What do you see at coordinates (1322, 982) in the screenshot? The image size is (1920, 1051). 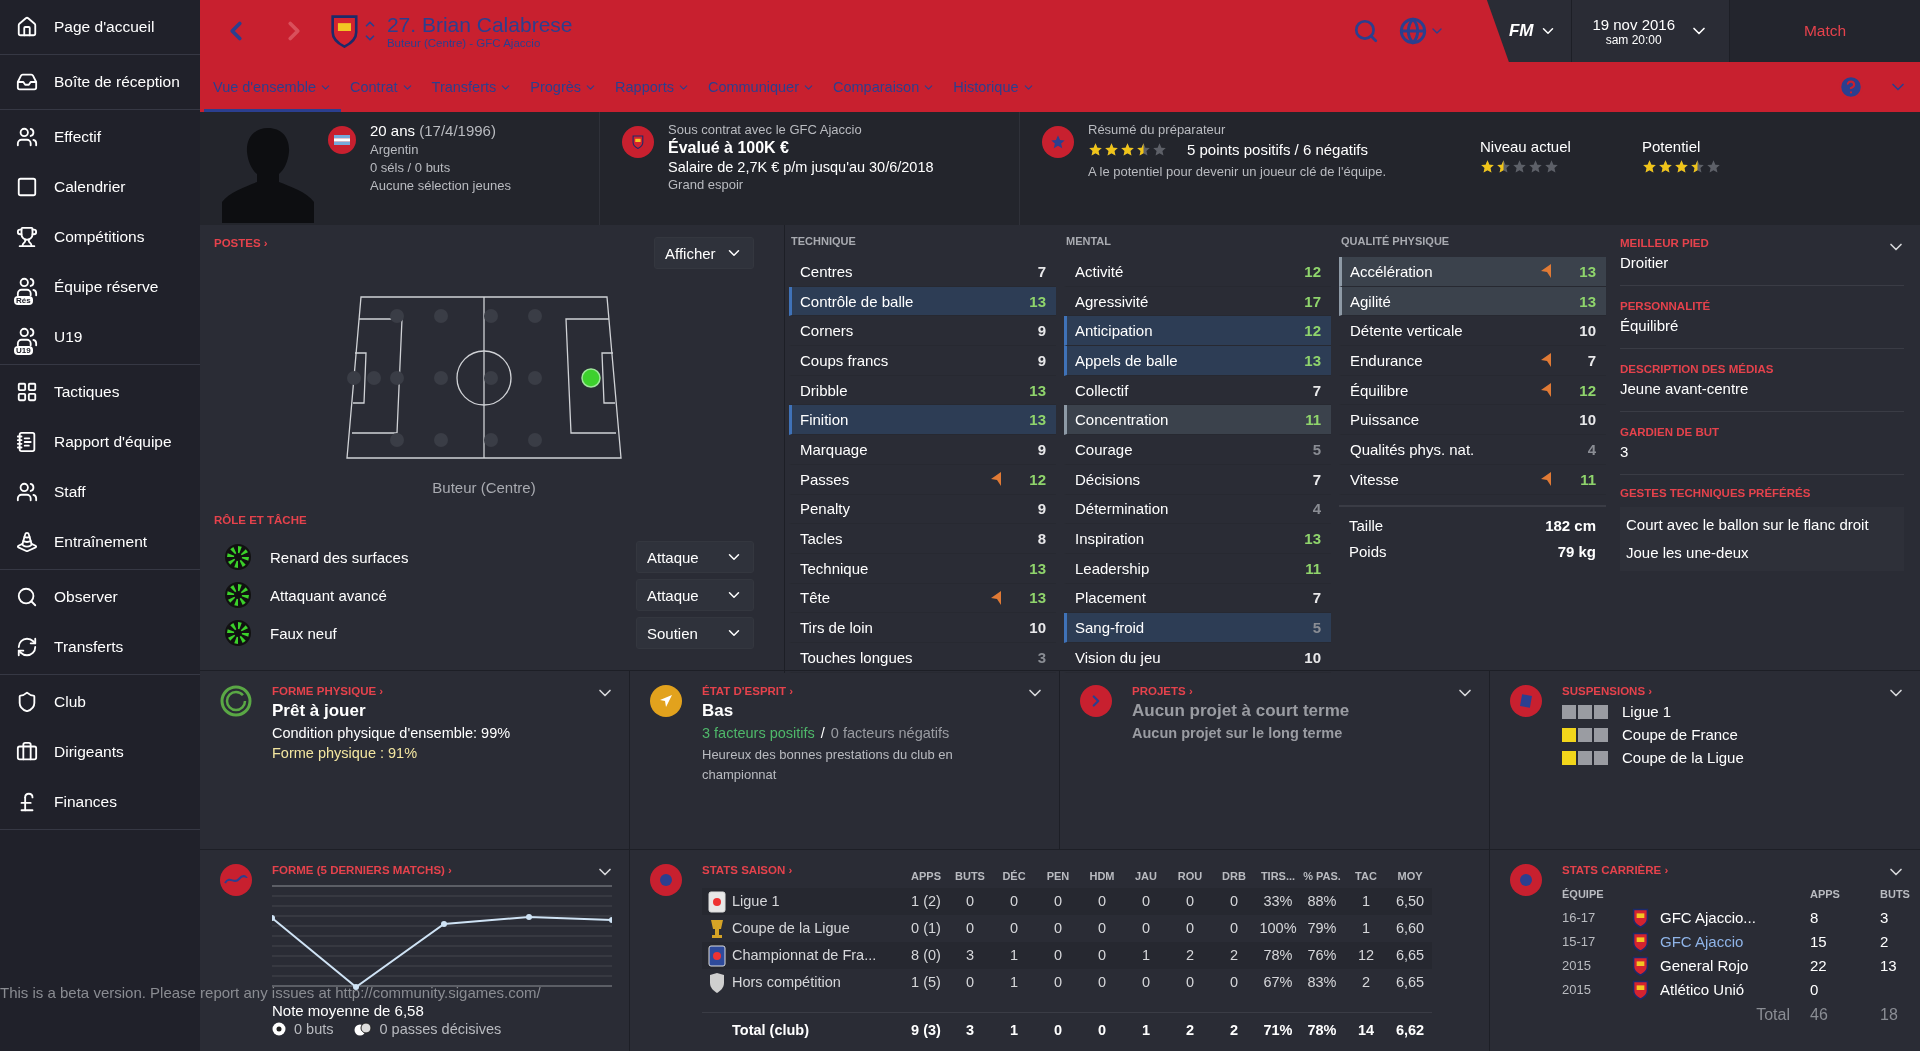 I see `stat-cell-text: 83%` at bounding box center [1322, 982].